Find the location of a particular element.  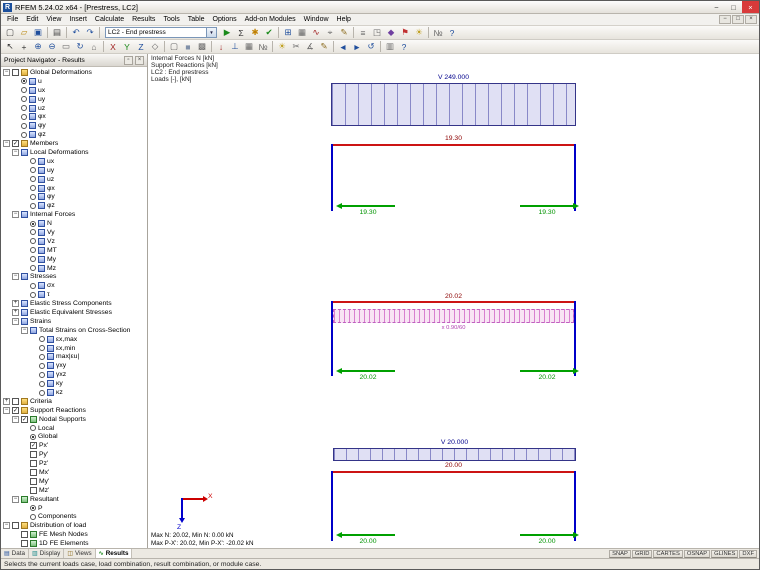

tree-item-max-u: max|εu| is located at coordinates (74, 357).